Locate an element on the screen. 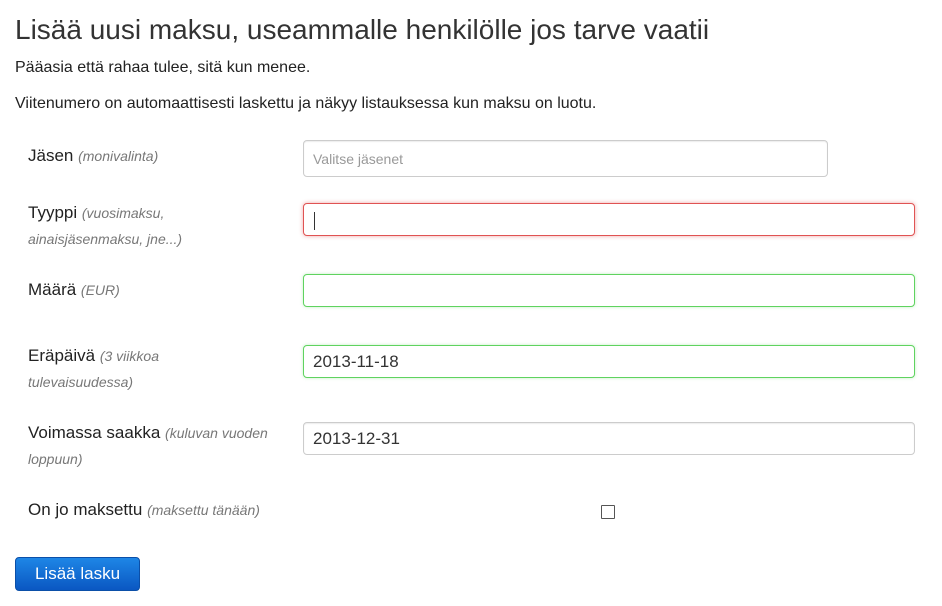  due-date-hint-line2: tulevaisuudessa) is located at coordinates (81, 382).